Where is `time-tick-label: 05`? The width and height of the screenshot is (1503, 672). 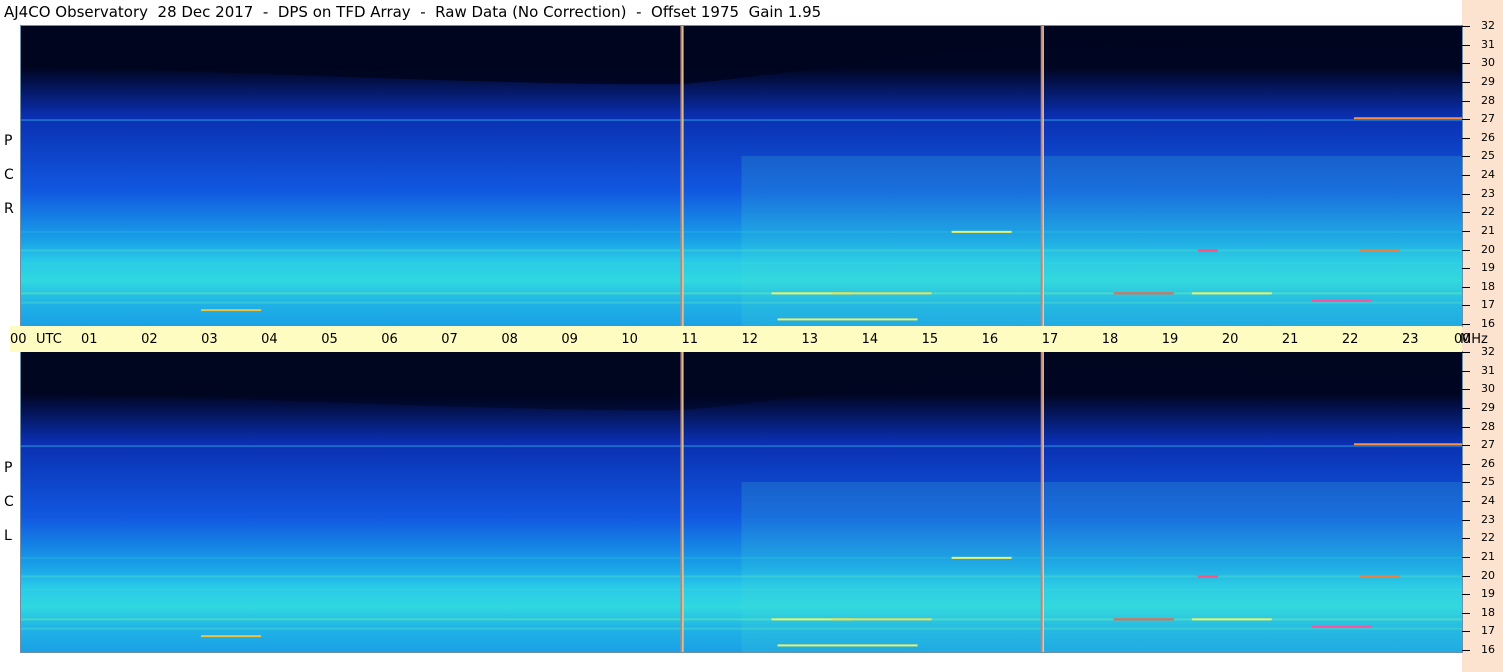
time-tick-label: 05 is located at coordinates (329, 339).